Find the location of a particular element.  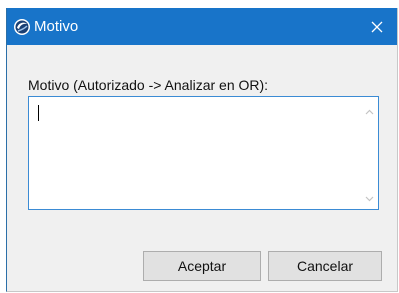

scroll-down-button is located at coordinates (369, 197).